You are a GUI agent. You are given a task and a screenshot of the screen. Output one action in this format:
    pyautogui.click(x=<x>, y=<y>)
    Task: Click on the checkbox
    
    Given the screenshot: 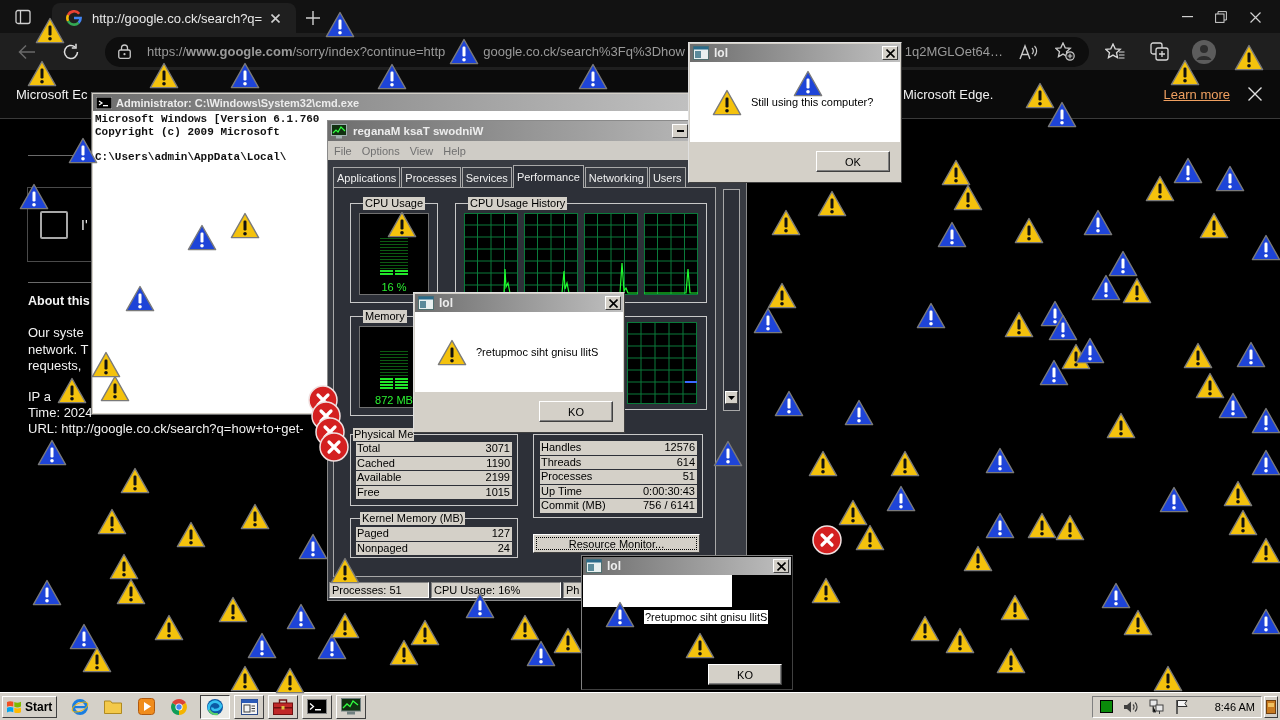 What is the action you would take?
    pyautogui.click(x=54, y=224)
    